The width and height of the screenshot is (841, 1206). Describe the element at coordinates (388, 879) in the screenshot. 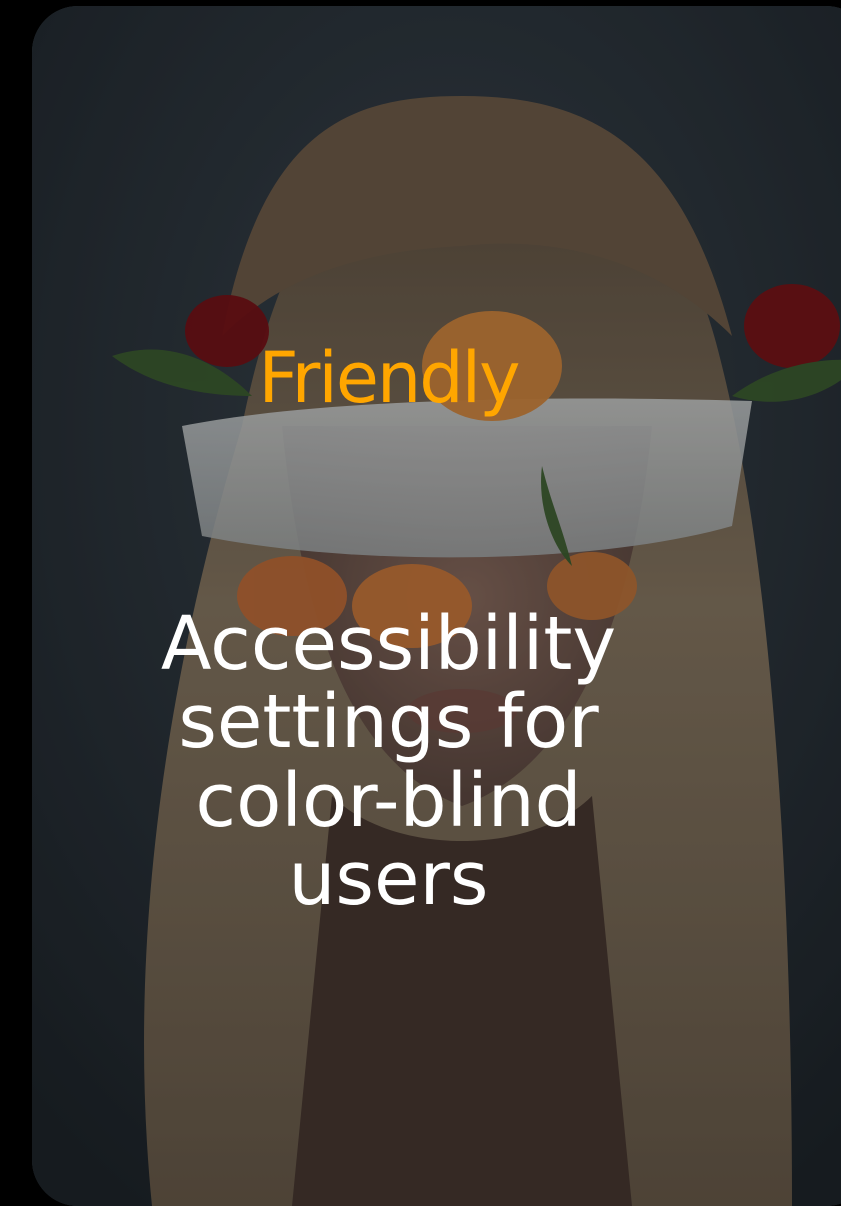

I see `description-line: users` at that location.